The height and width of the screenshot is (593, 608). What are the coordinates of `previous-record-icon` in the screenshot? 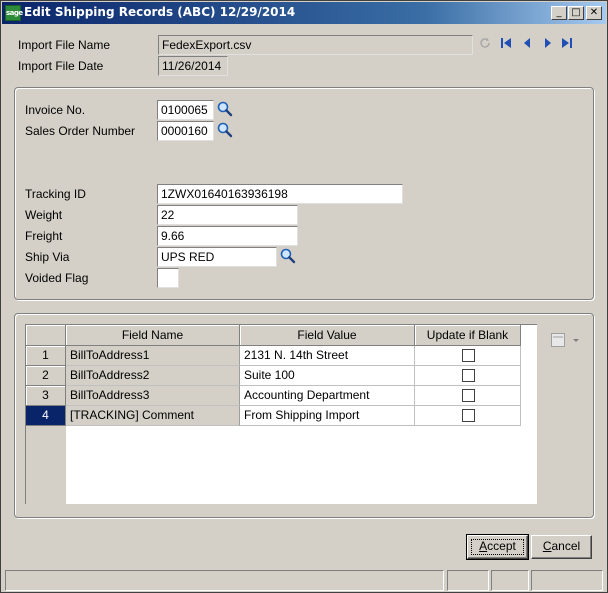 It's located at (527, 43).